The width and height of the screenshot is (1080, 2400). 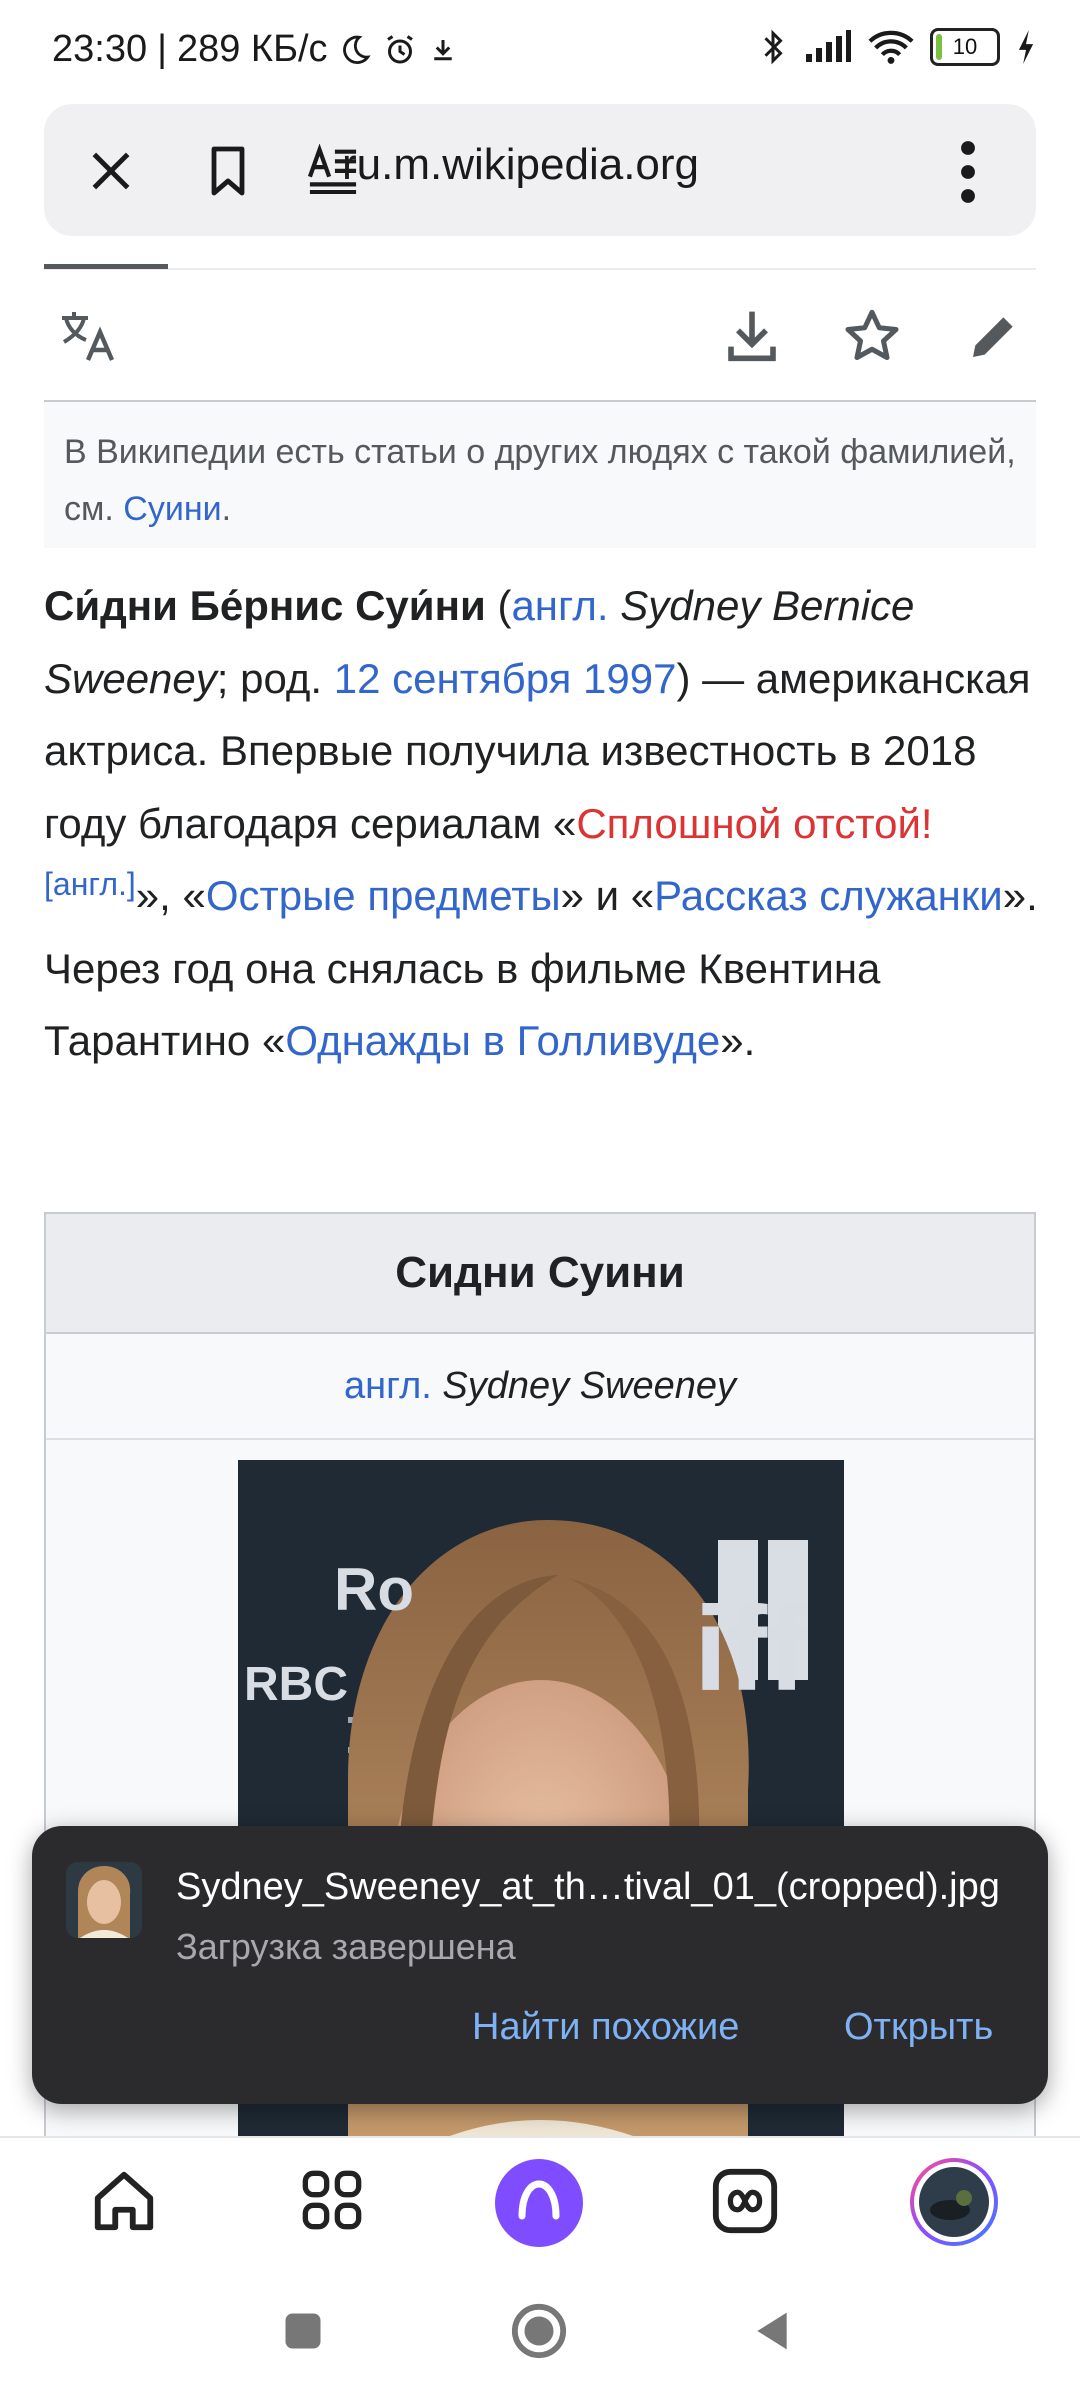 I want to click on link-sharp-objects: Острые предметы, so click(x=383, y=895).